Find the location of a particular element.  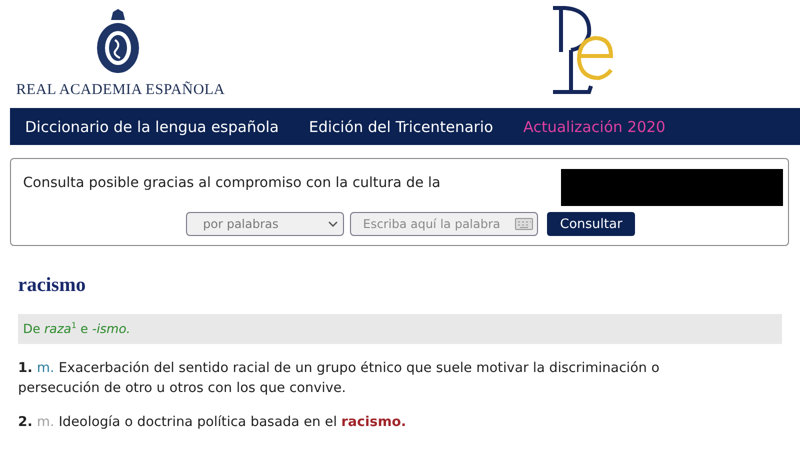

sponsor-text: Consulta posible gracias al compromiso con la cultura de la is located at coordinates (231, 183).